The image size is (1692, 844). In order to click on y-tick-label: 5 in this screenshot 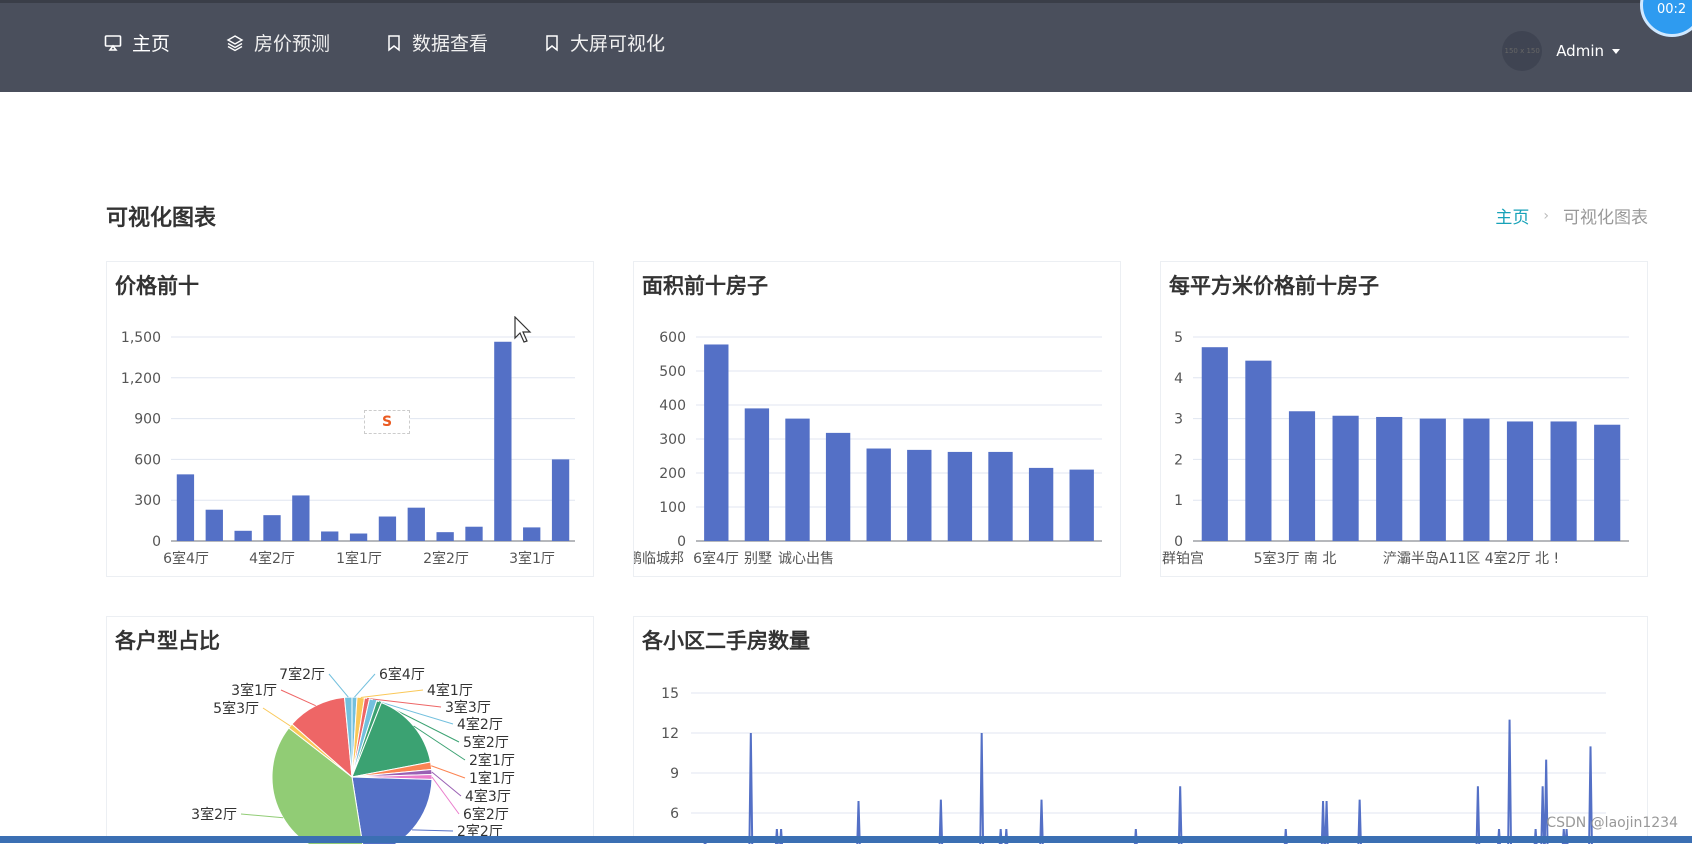, I will do `click(1178, 338)`.